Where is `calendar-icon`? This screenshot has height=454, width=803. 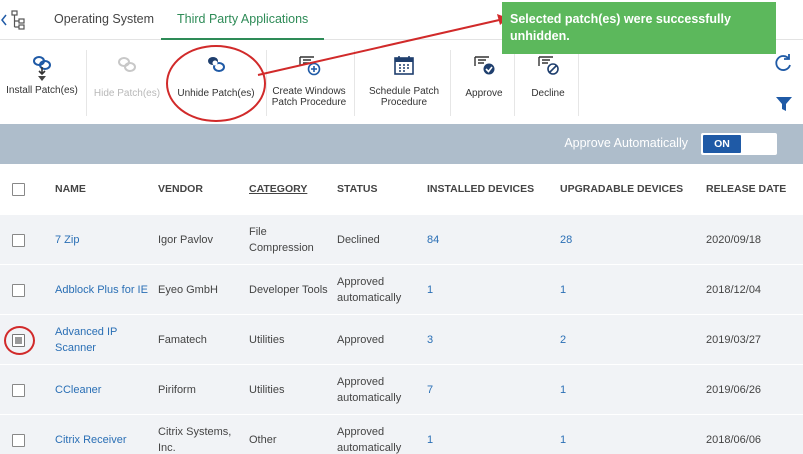
calendar-icon is located at coordinates (404, 65).